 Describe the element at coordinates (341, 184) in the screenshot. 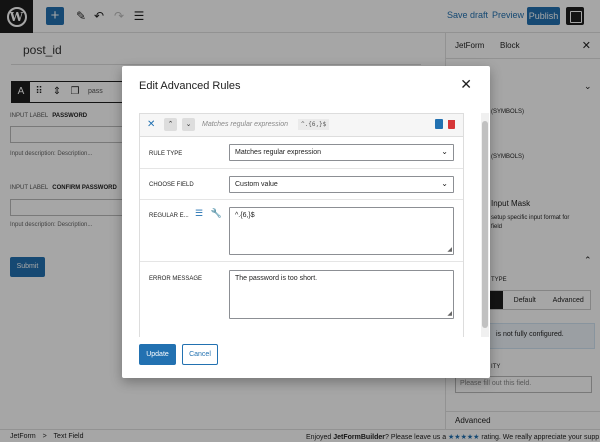

I see `choose-field-select: Custom value ⌄` at that location.